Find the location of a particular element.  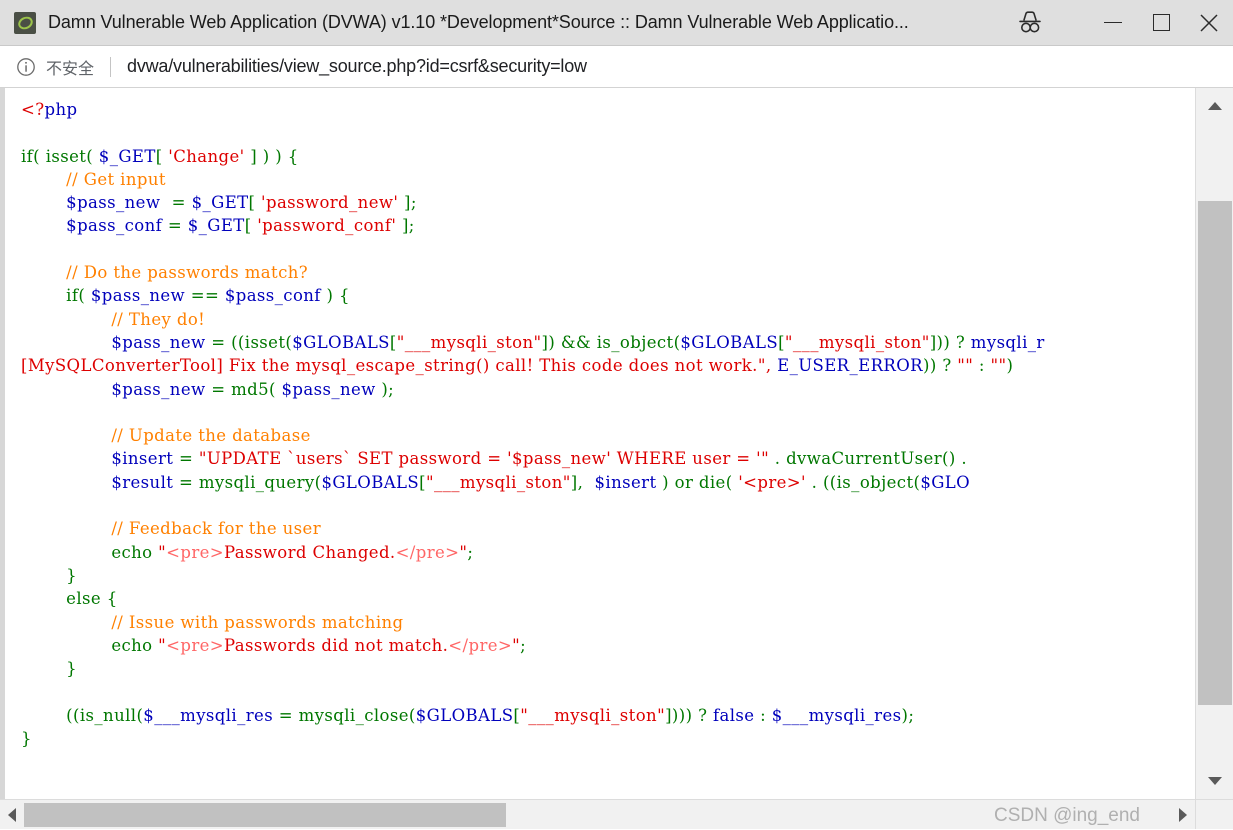

horizontal-scrollbar: CSDN @ing_end is located at coordinates (597, 814).